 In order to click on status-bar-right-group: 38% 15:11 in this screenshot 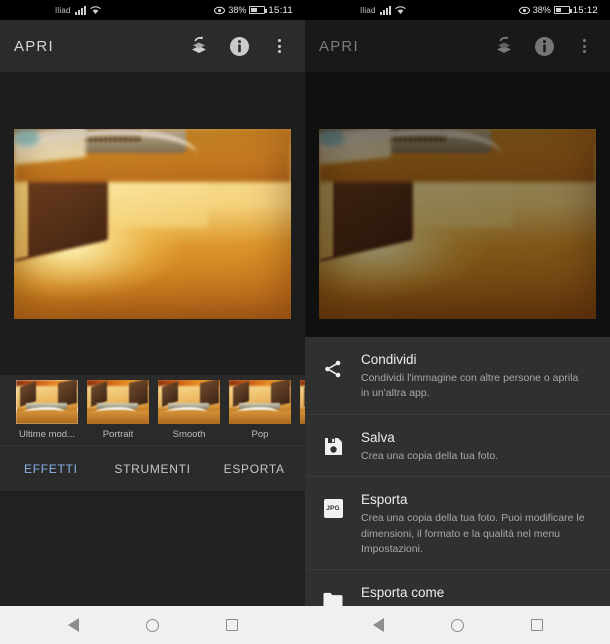, I will do `click(256, 10)`.